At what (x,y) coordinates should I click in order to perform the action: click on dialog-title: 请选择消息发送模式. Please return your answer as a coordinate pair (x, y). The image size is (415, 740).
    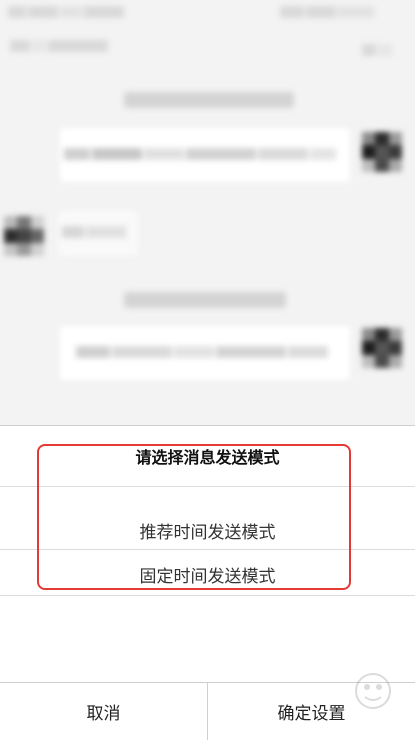
    Looking at the image, I should click on (207, 456).